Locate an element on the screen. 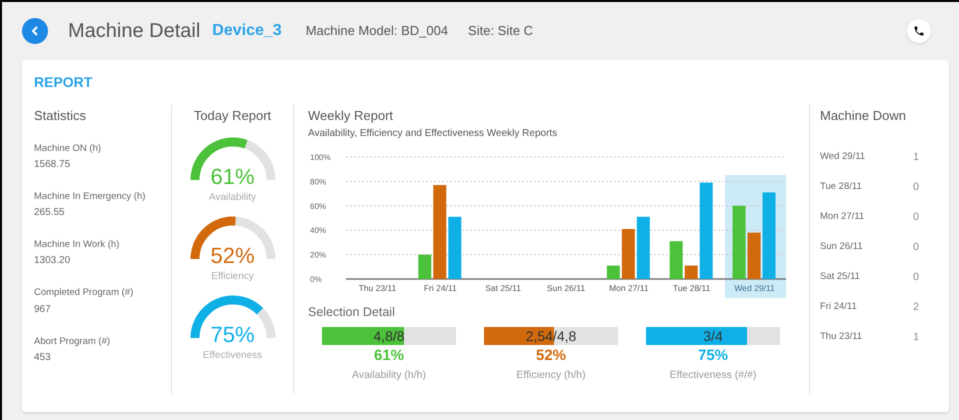 The height and width of the screenshot is (420, 959). x-tick-label: Sun 26/11 is located at coordinates (566, 287).